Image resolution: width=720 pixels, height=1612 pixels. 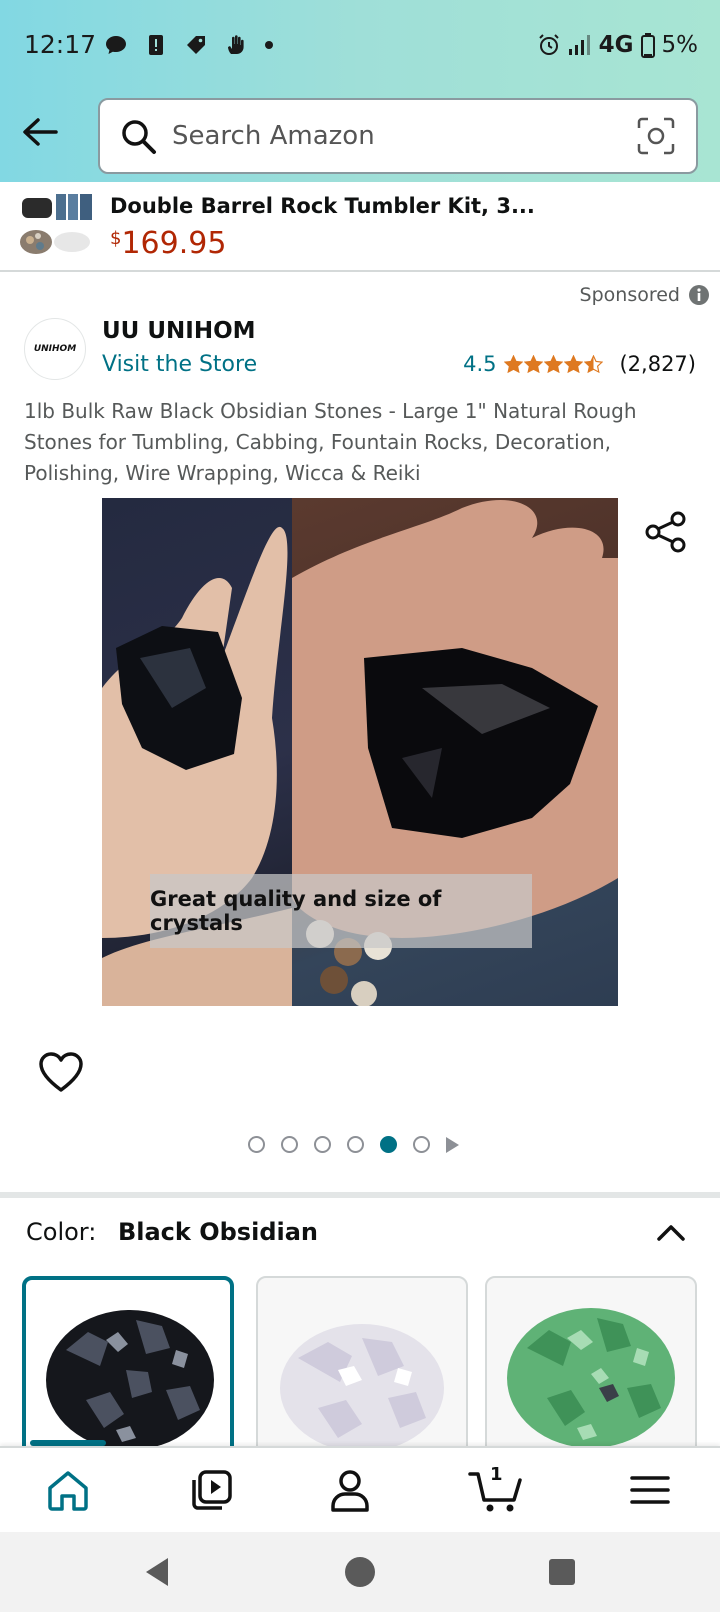 I want to click on account-icon, so click(x=350, y=1490).